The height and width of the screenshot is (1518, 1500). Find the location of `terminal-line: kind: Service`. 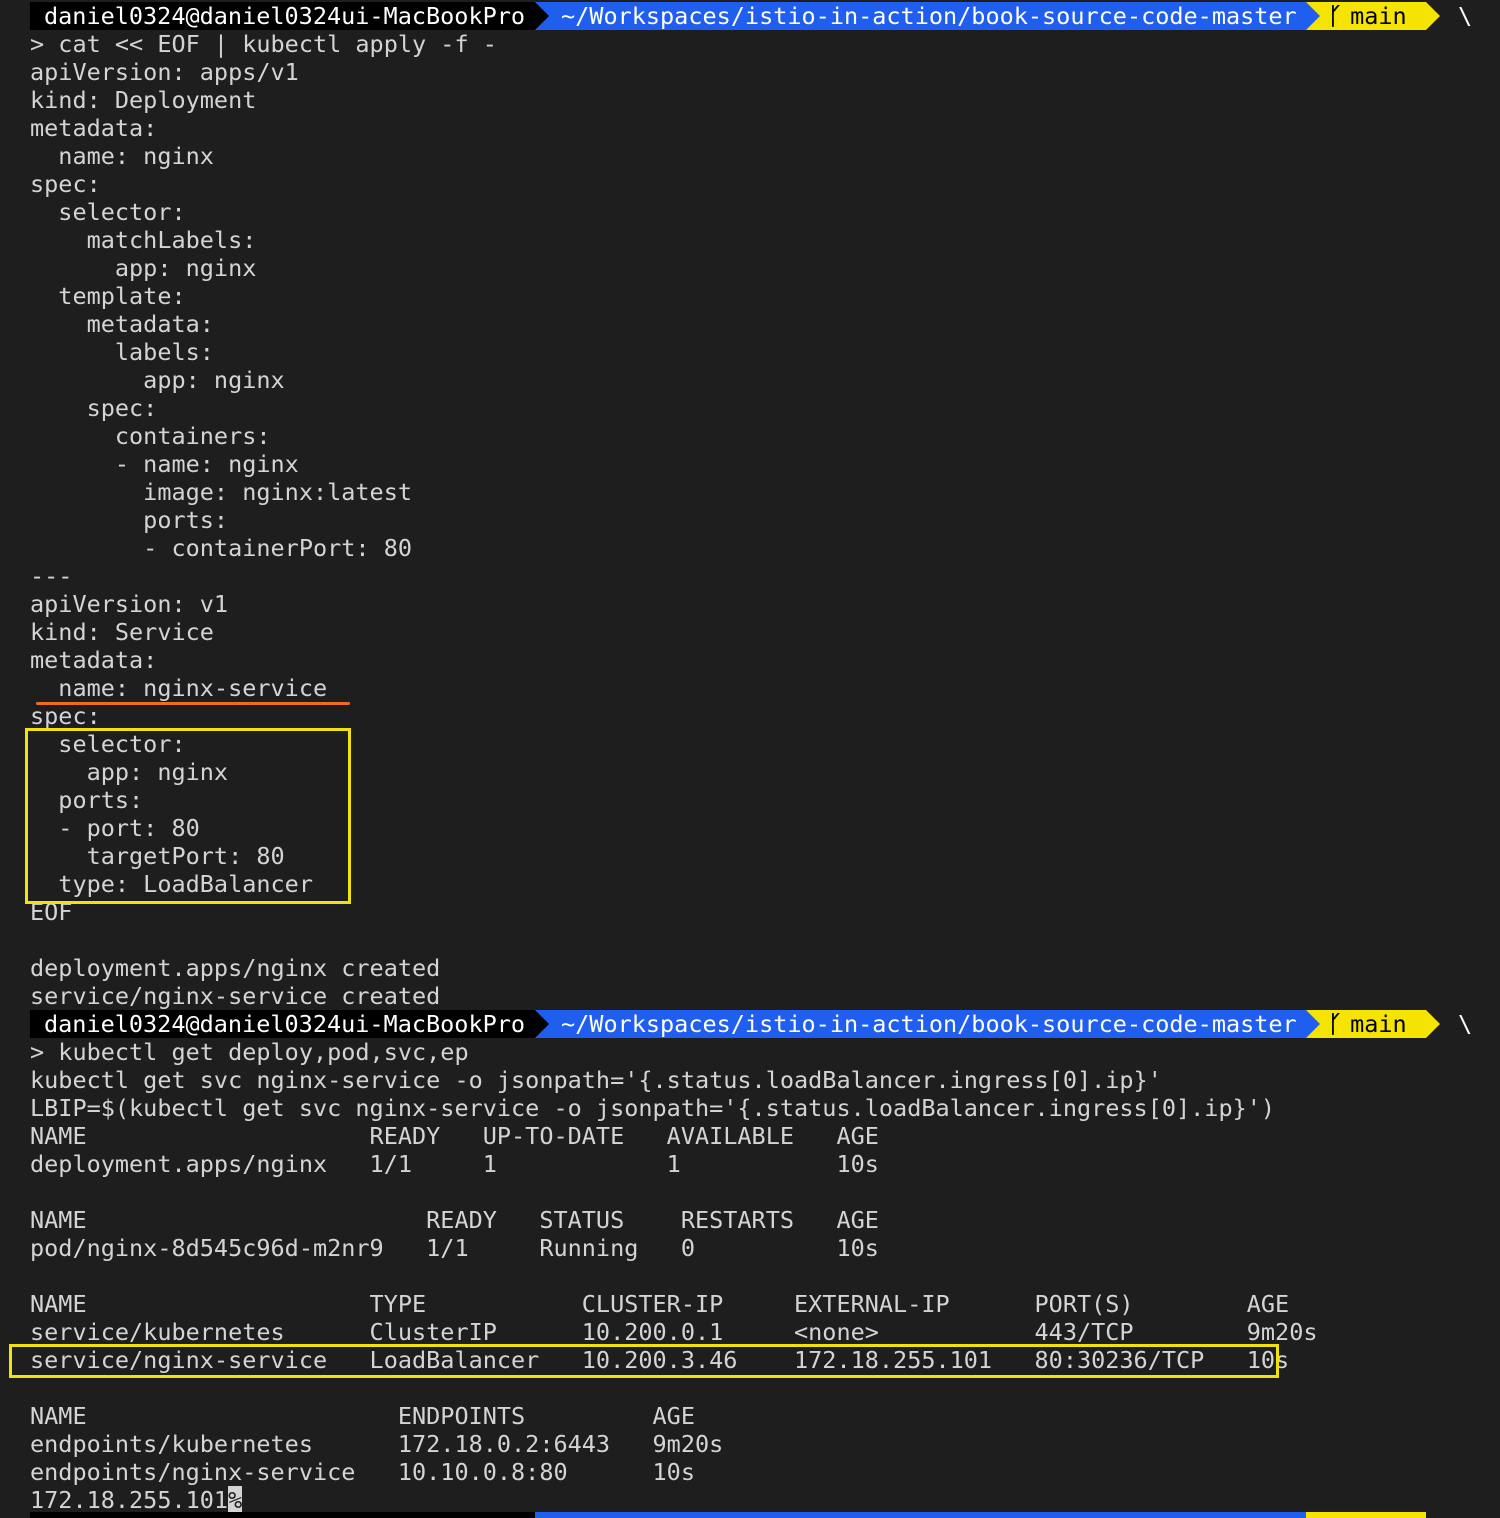

terminal-line: kind: Service is located at coordinates (122, 632).